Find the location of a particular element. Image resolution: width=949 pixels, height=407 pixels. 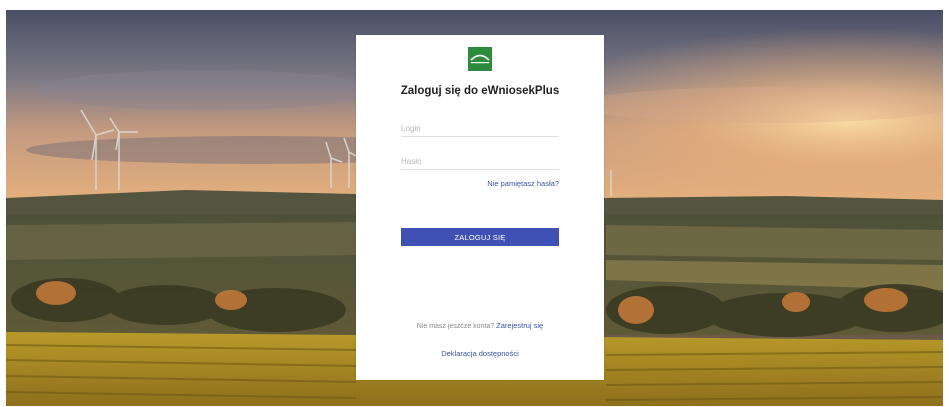

arimr-logo is located at coordinates (480, 59).